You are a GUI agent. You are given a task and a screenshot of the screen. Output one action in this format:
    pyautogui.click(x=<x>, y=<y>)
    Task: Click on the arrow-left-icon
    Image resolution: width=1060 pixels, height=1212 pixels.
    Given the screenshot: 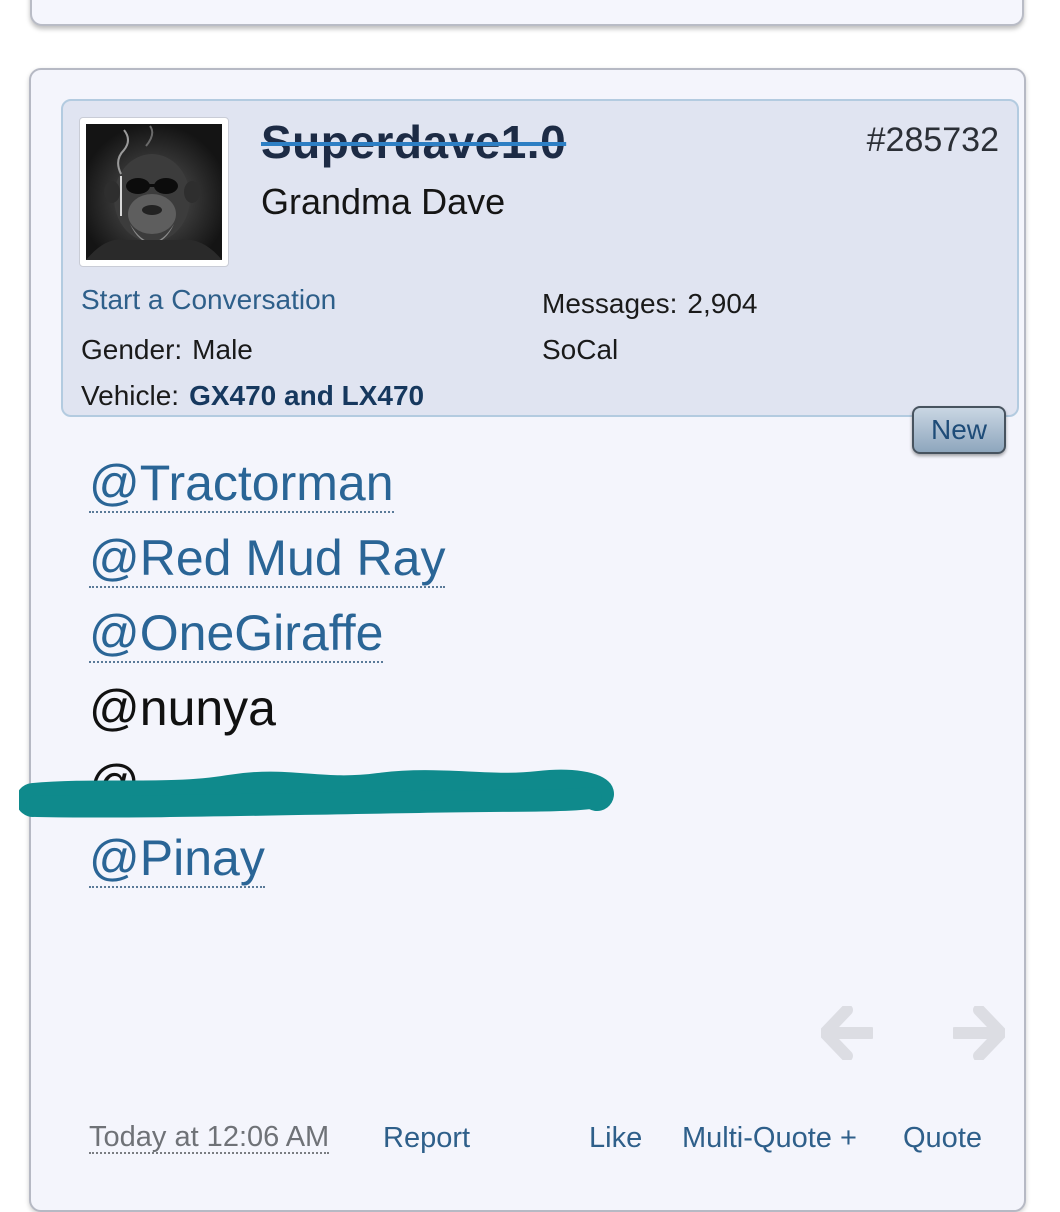 What is the action you would take?
    pyautogui.click(x=847, y=1033)
    